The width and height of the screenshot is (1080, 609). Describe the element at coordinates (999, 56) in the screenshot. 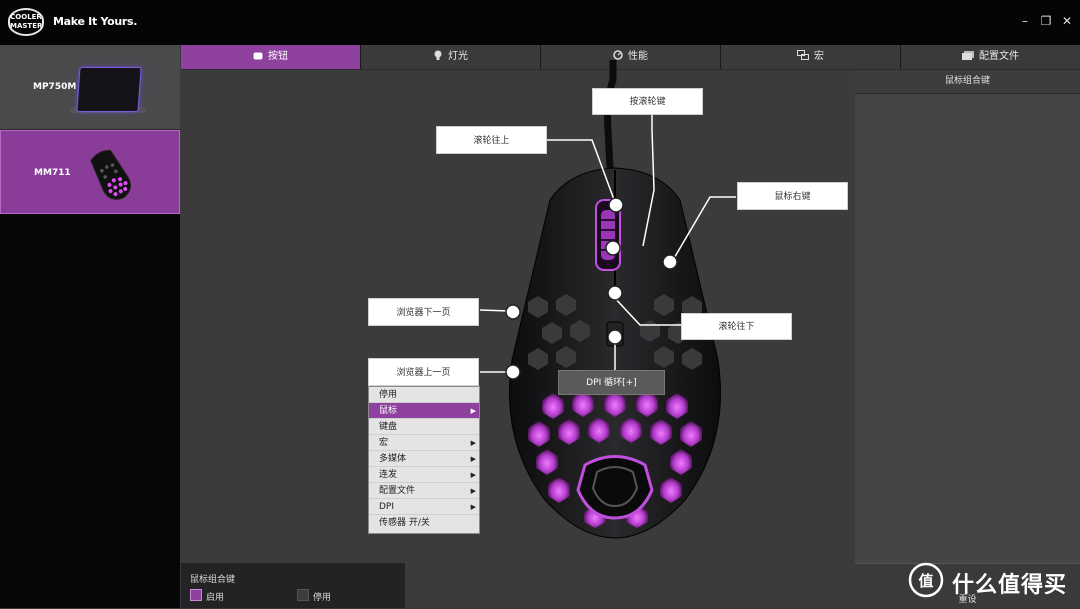

I see `tab-label: 配置文件` at that location.